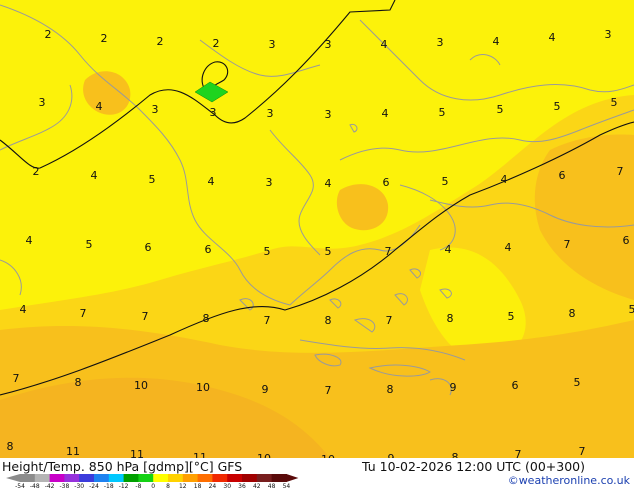 This screenshot has width=634, height=490. I want to click on scale-tick-label: 48, so click(272, 485).